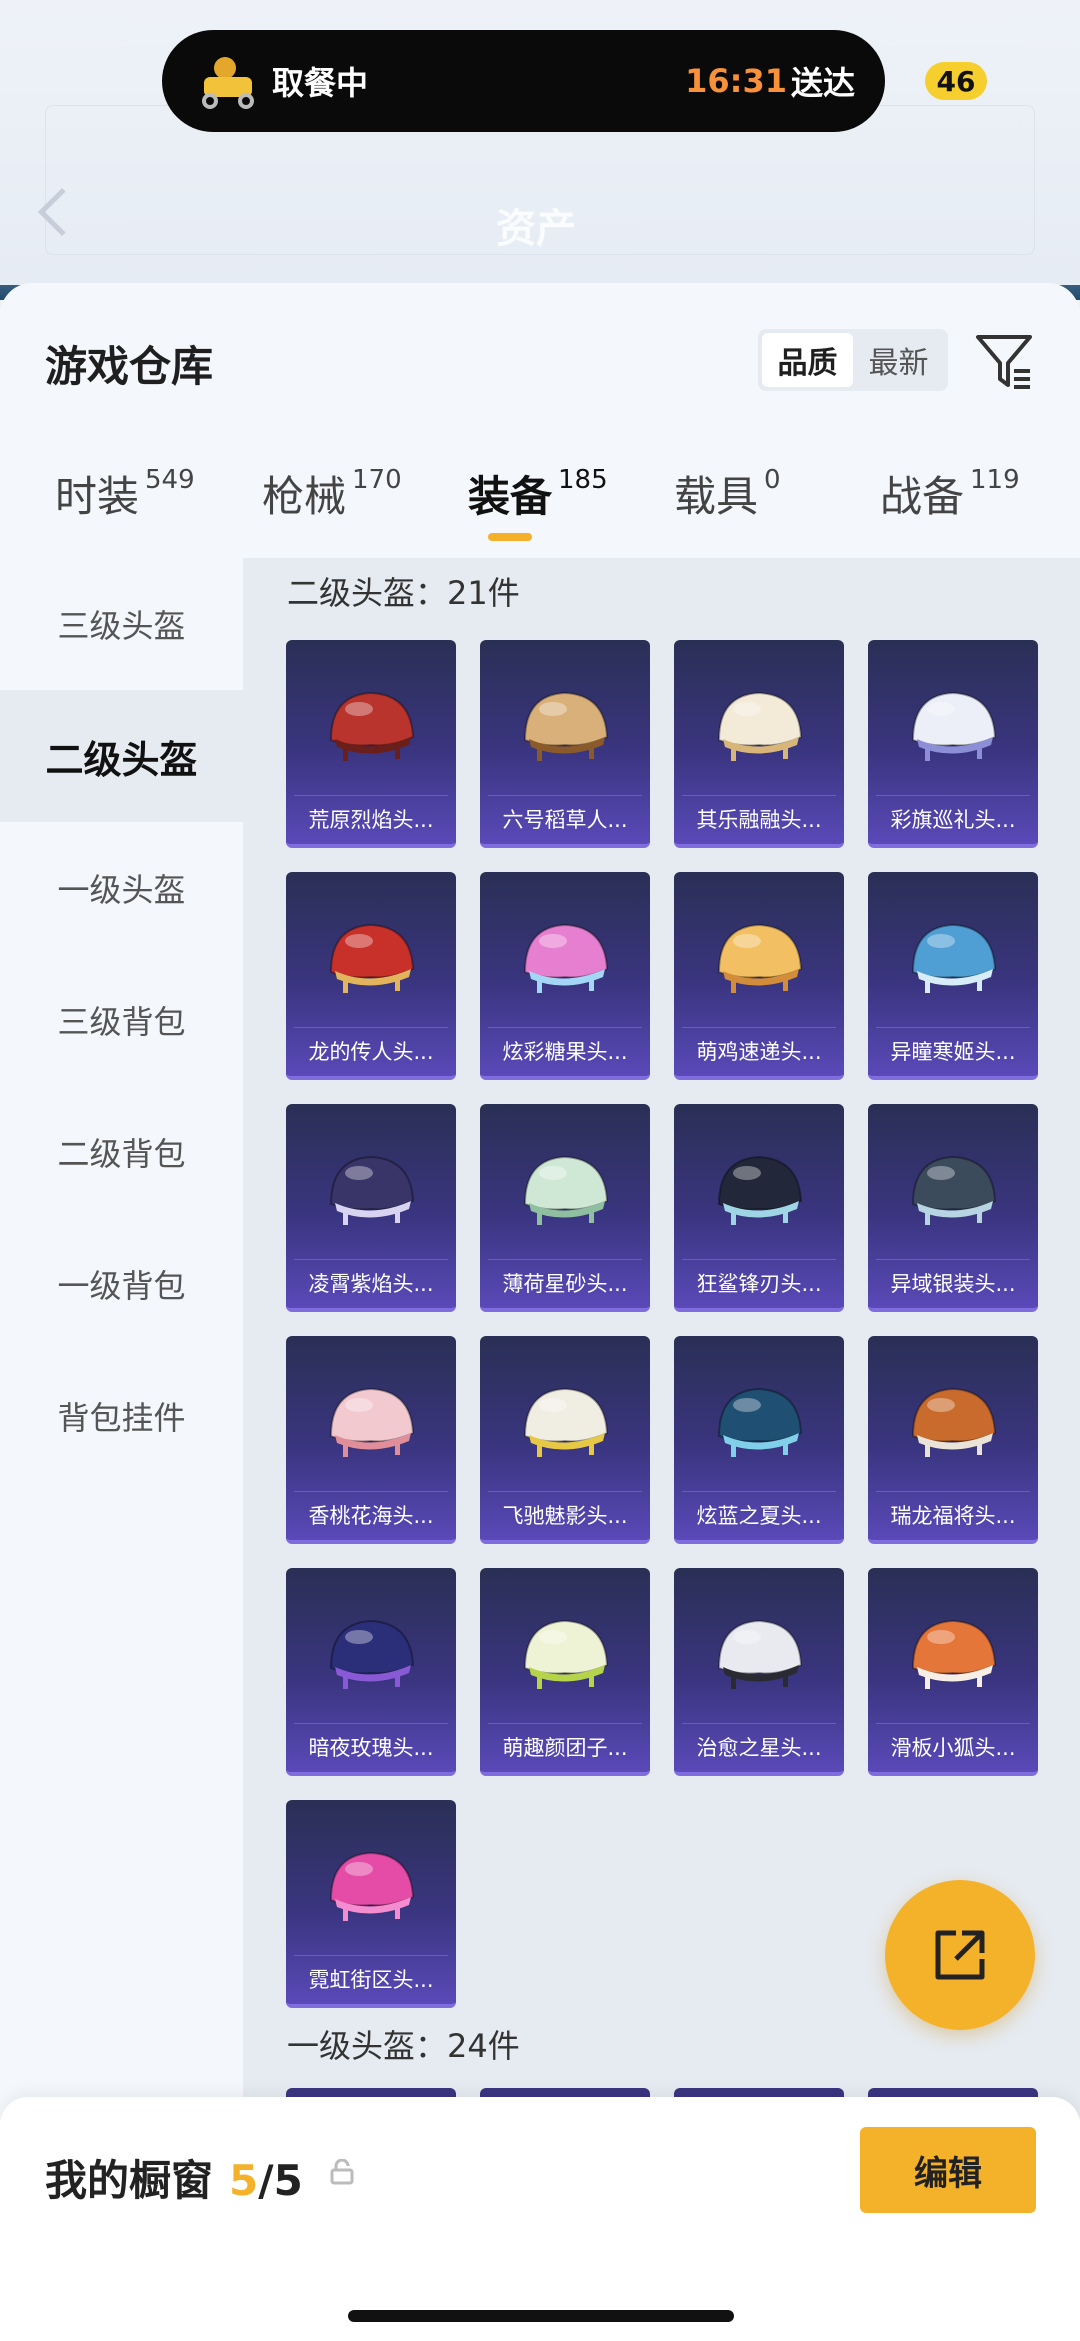 This screenshot has height=2341, width=1080. Describe the element at coordinates (121, 1284) in the screenshot. I see `sidebar-item-level1-backpack: 一级背包` at that location.